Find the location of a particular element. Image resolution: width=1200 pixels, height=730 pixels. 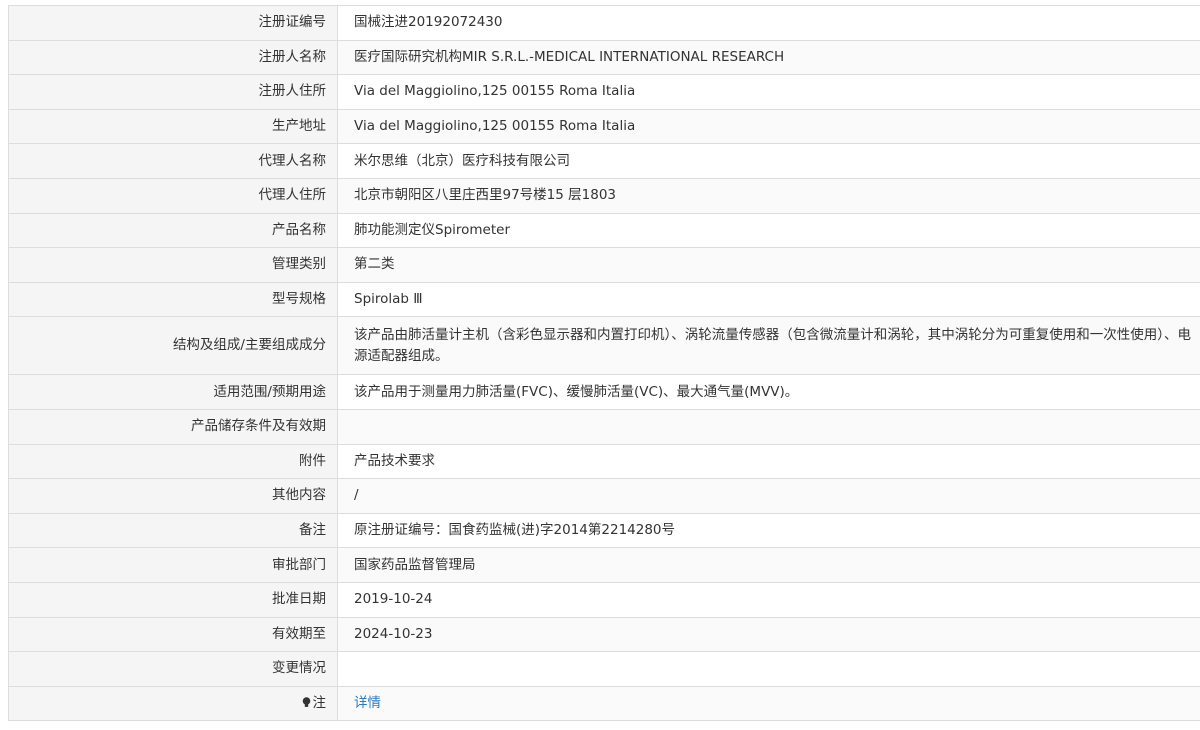

label-agent-name: 代理人名称 is located at coordinates (173, 161).